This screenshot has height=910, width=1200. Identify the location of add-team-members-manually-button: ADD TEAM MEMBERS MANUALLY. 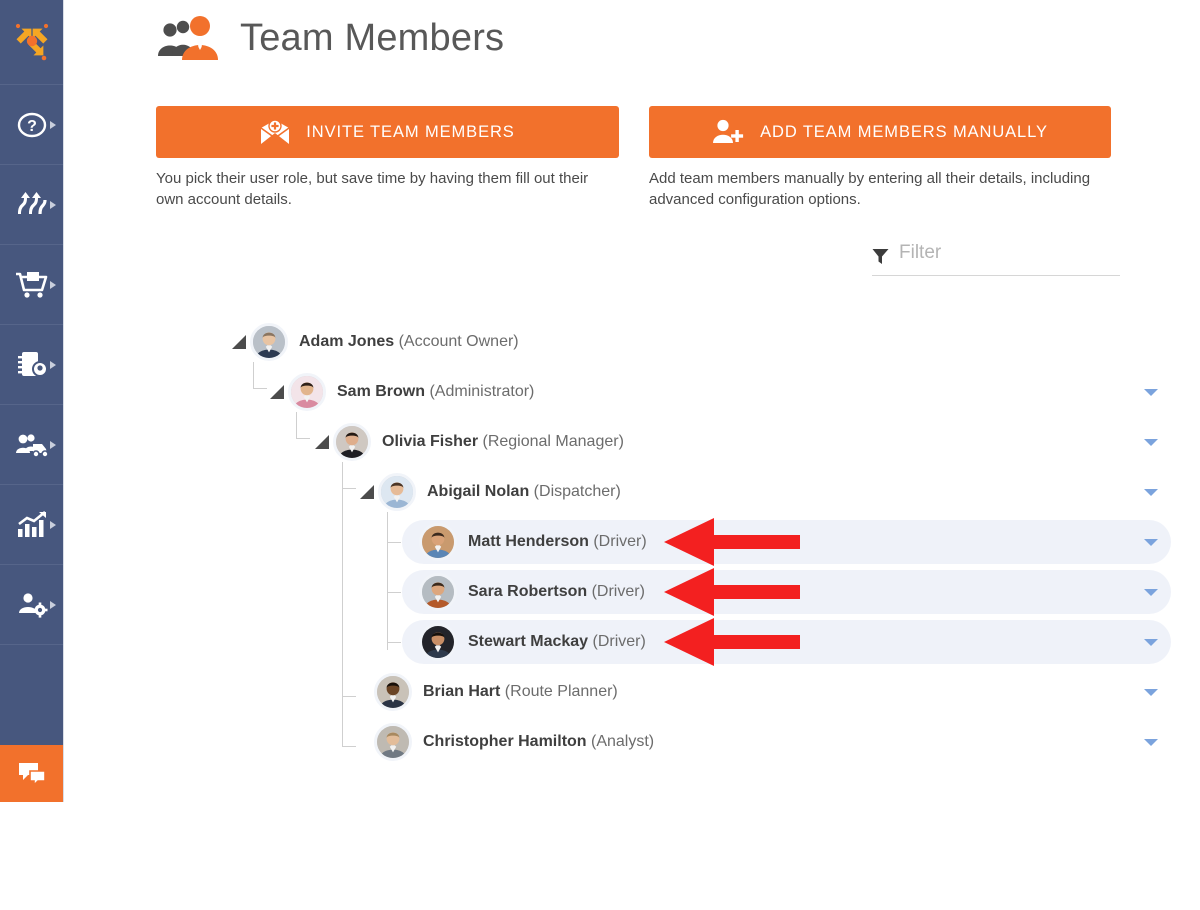
(880, 132).